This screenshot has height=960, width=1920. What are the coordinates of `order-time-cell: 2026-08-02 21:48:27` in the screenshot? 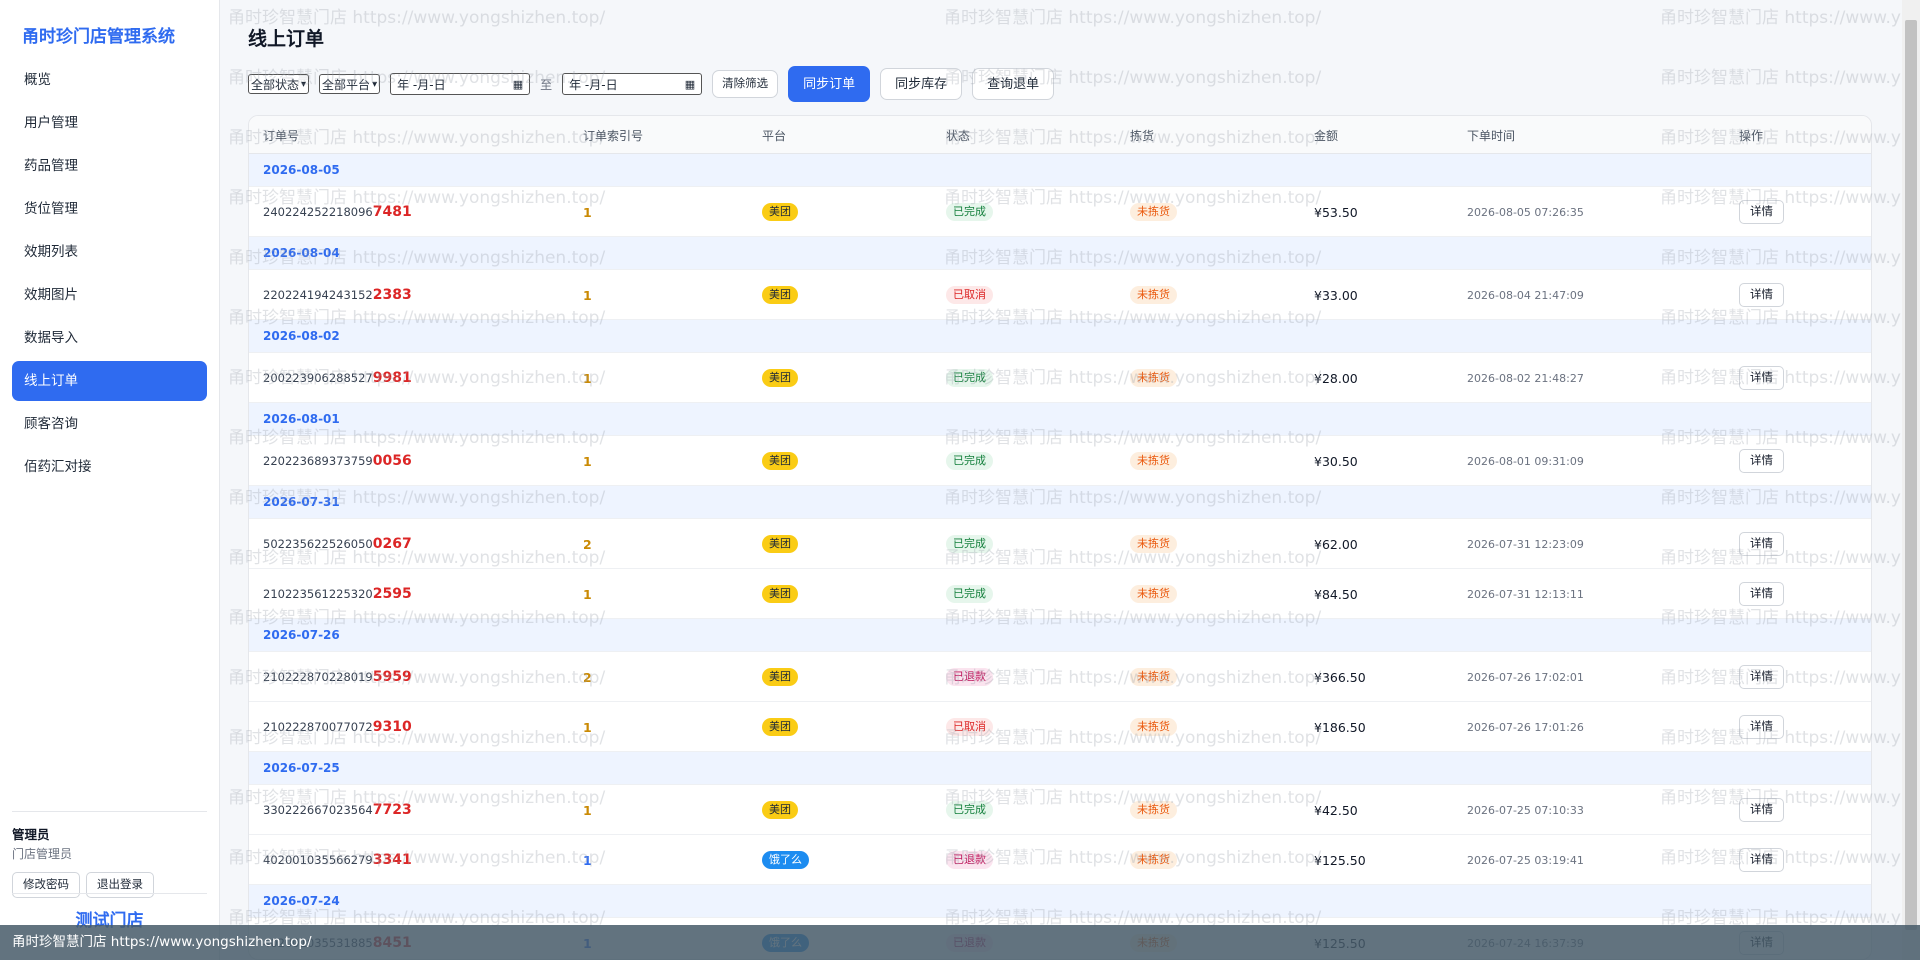 It's located at (1525, 378).